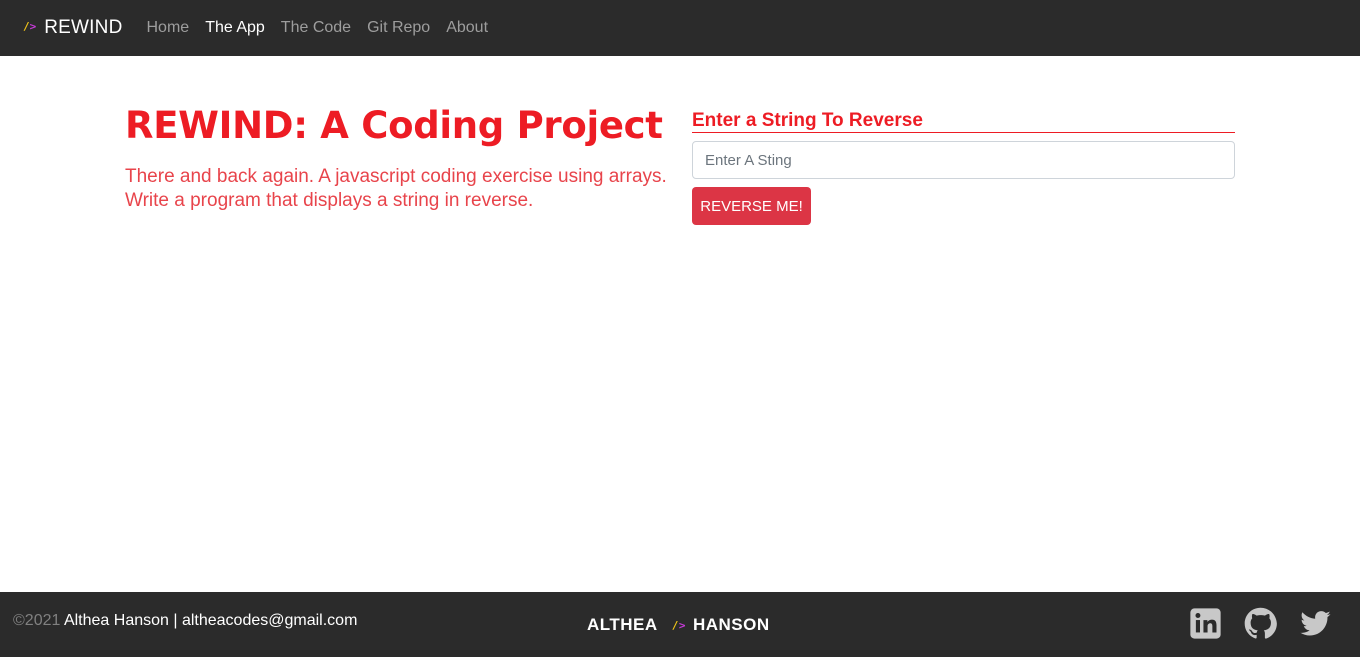 Image resolution: width=1360 pixels, height=657 pixels. What do you see at coordinates (316, 28) in the screenshot?
I see `nav-link-the-code: The Code` at bounding box center [316, 28].